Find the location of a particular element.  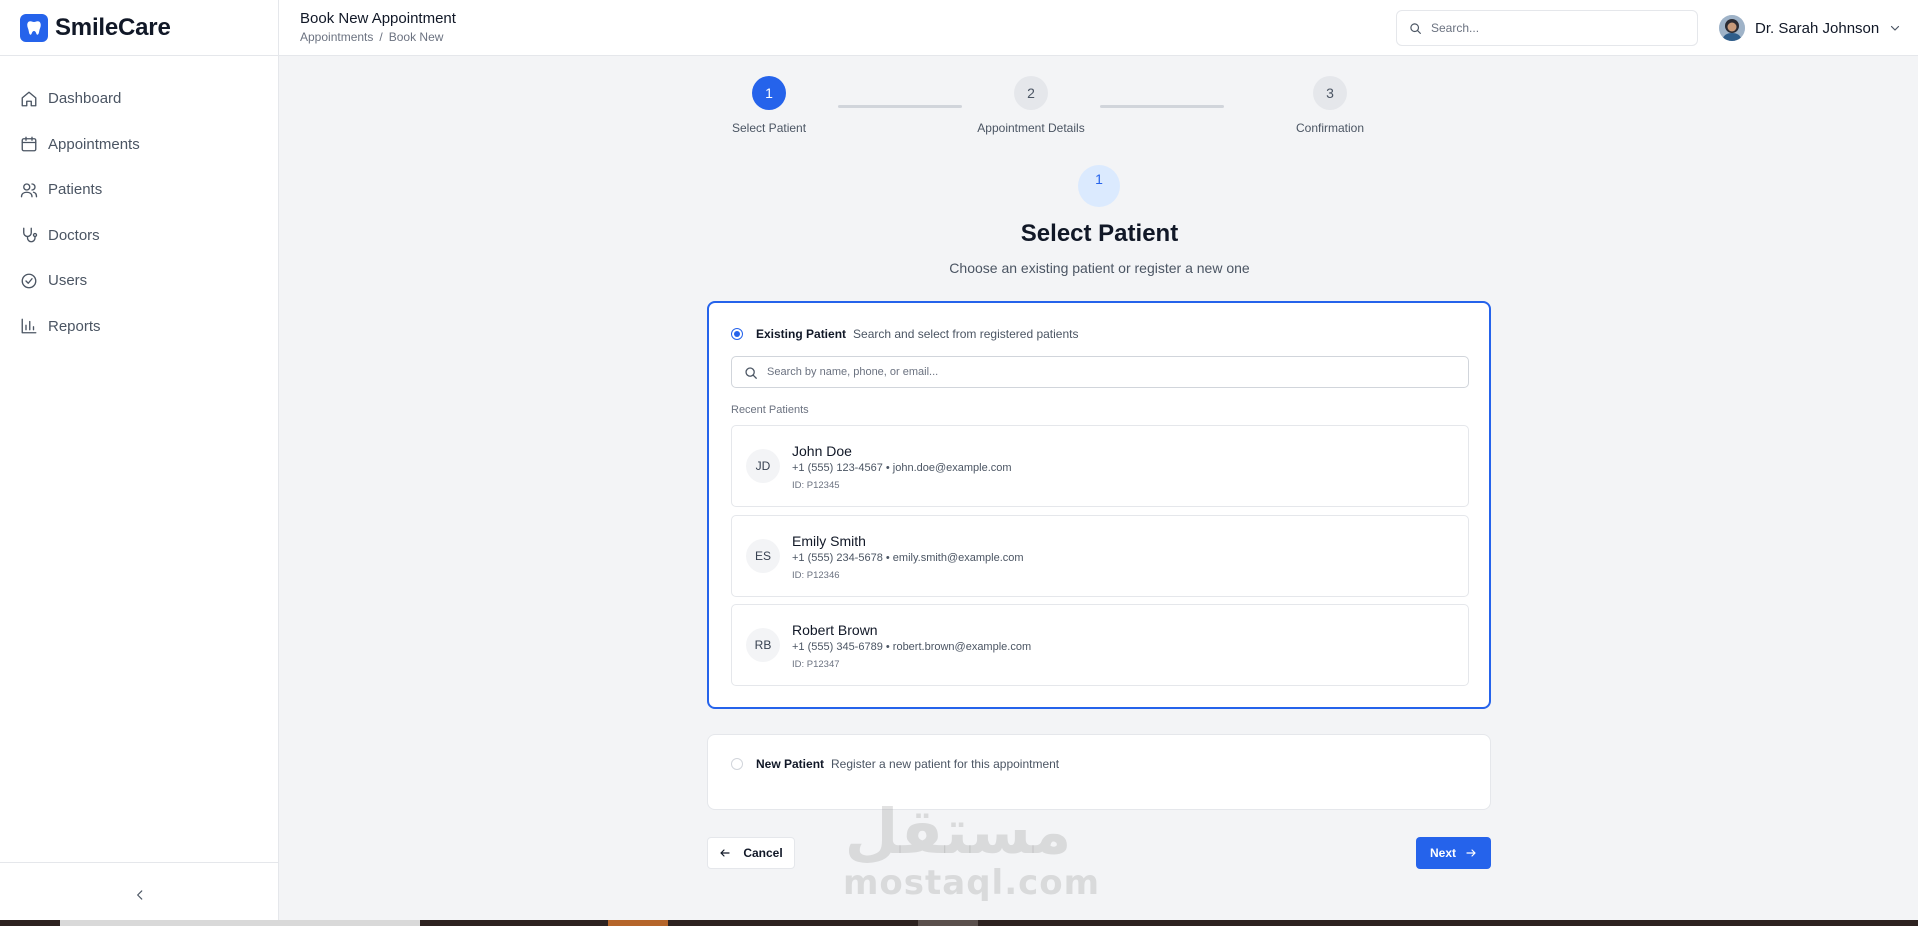

check-circle-icon is located at coordinates (29, 281).